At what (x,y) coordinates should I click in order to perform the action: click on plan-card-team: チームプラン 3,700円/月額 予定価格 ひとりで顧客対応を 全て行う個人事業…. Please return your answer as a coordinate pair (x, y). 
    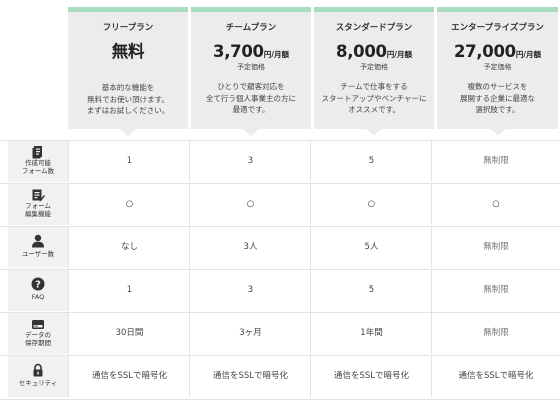
    Looking at the image, I should click on (251, 71).